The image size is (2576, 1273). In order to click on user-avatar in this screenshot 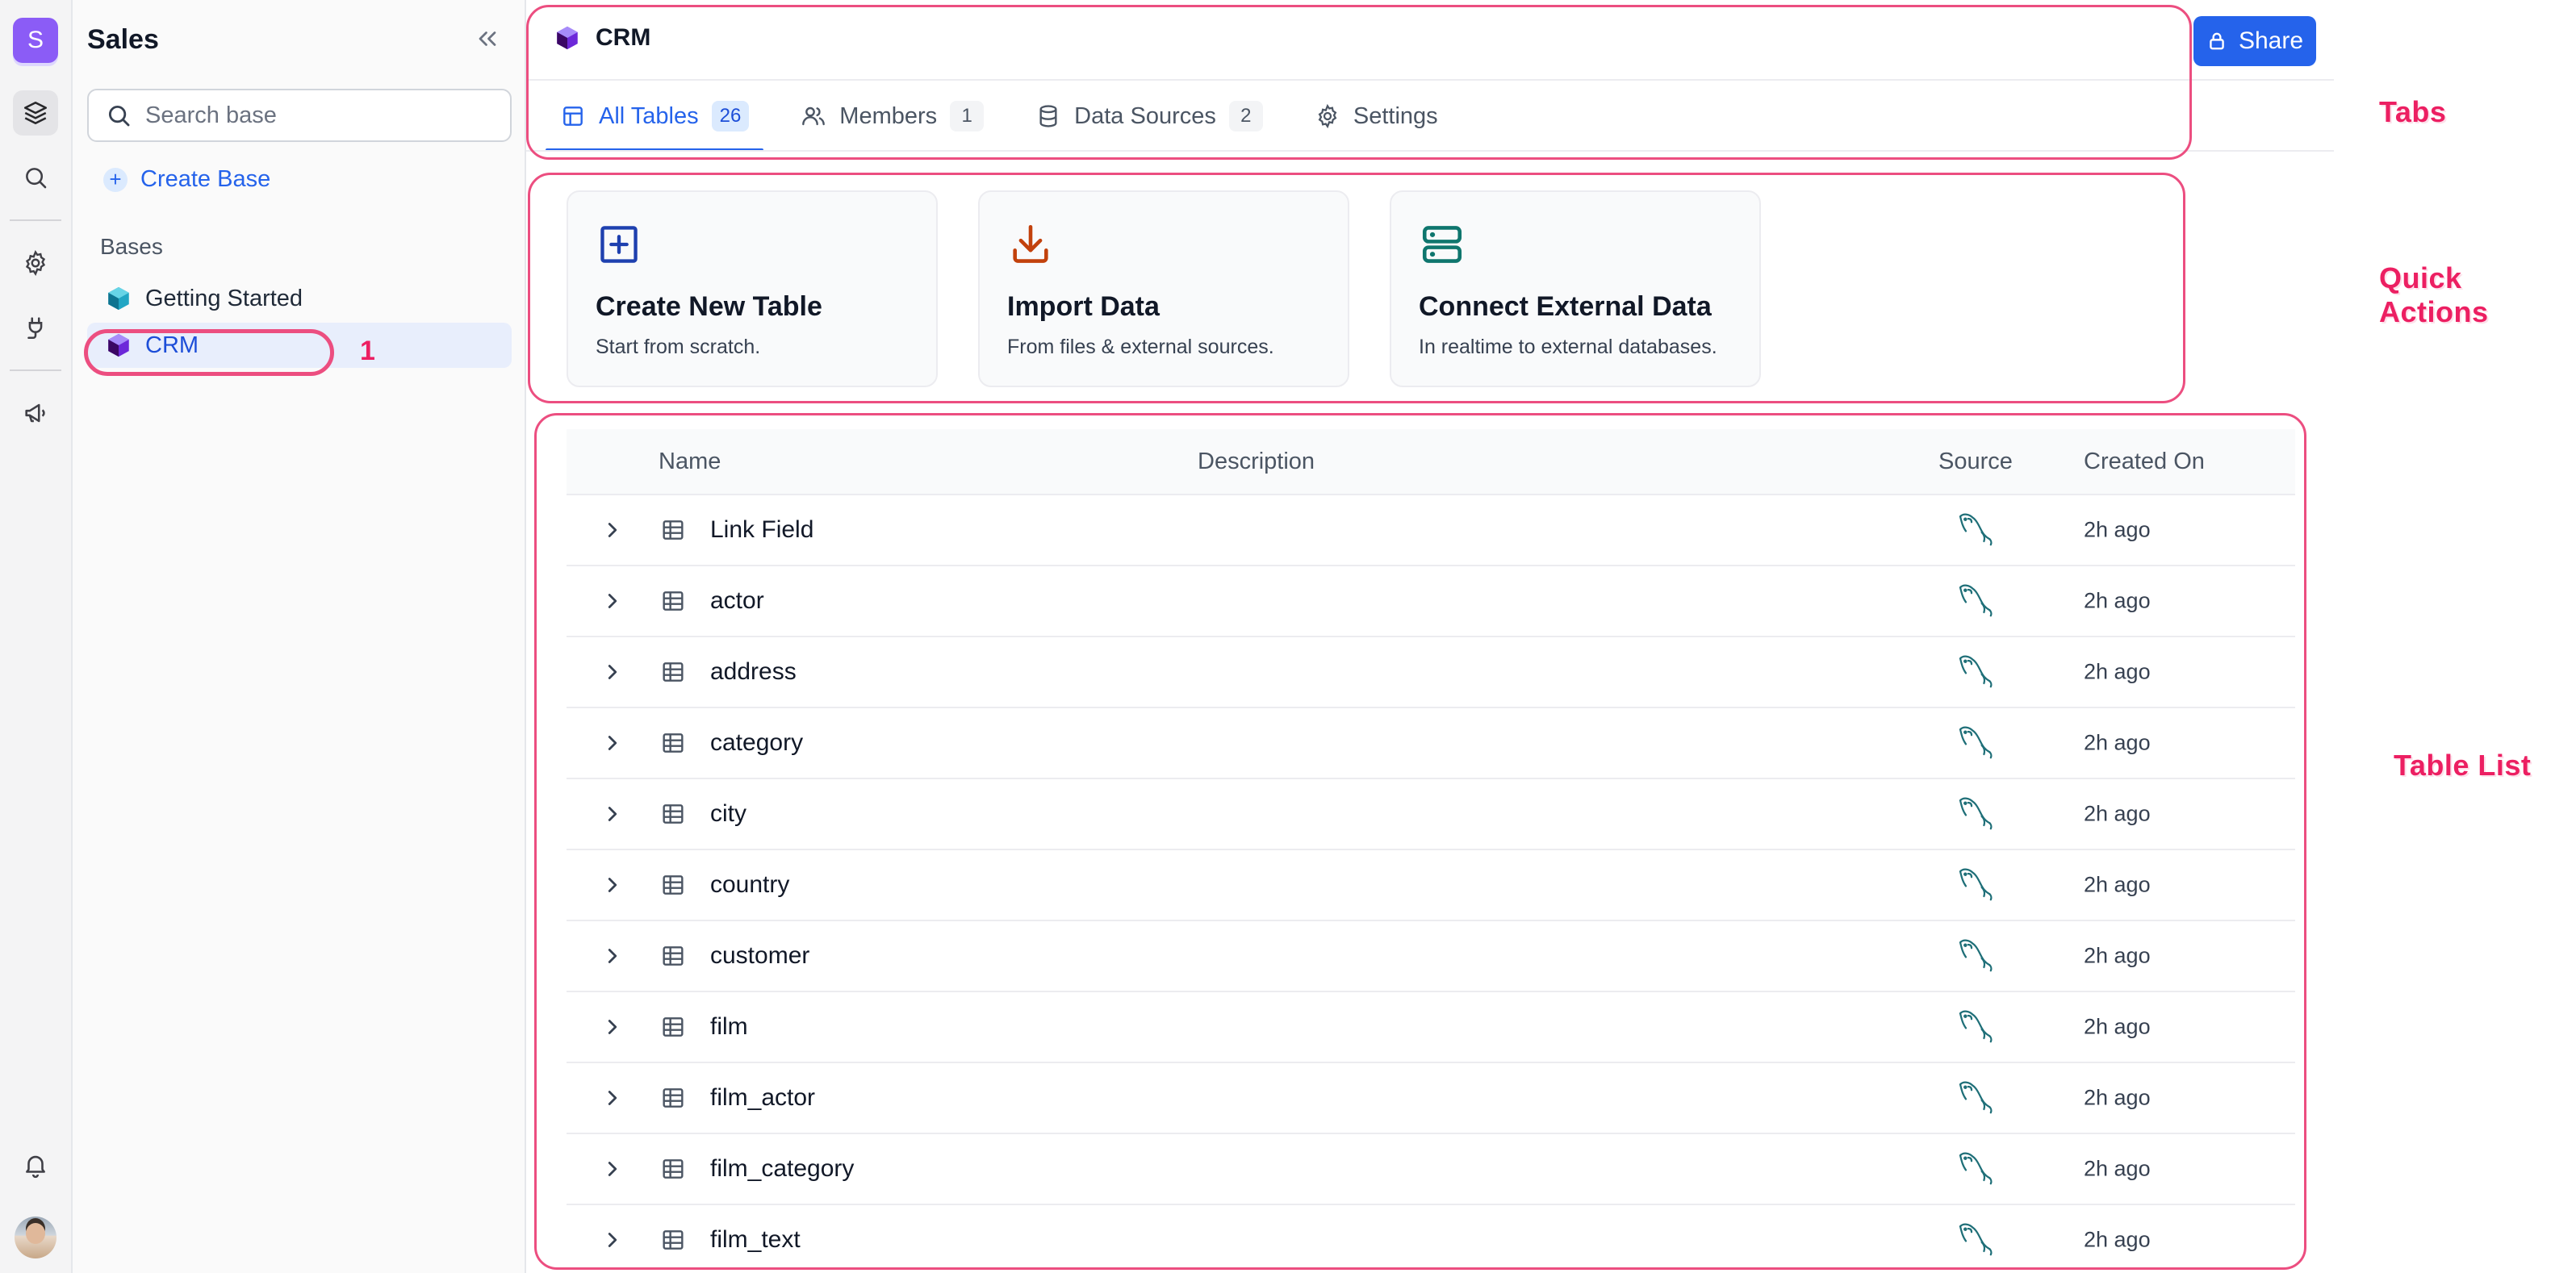, I will do `click(35, 1238)`.